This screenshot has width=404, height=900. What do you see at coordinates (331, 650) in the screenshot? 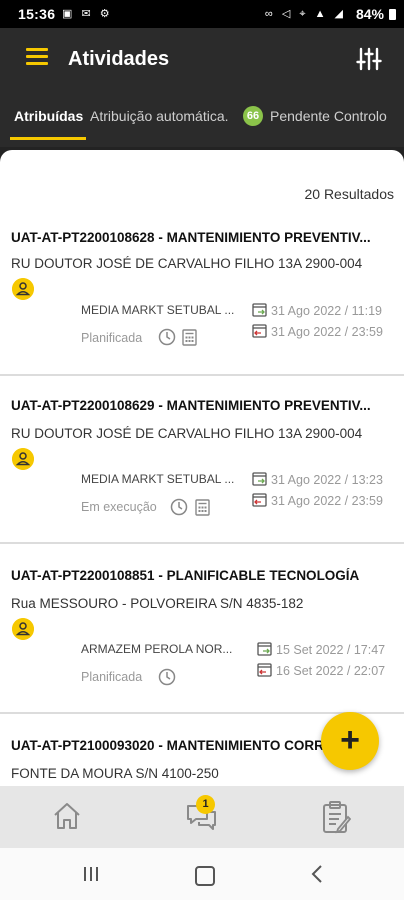
I see `start-date: 15 Set 2022 / 17:47` at bounding box center [331, 650].